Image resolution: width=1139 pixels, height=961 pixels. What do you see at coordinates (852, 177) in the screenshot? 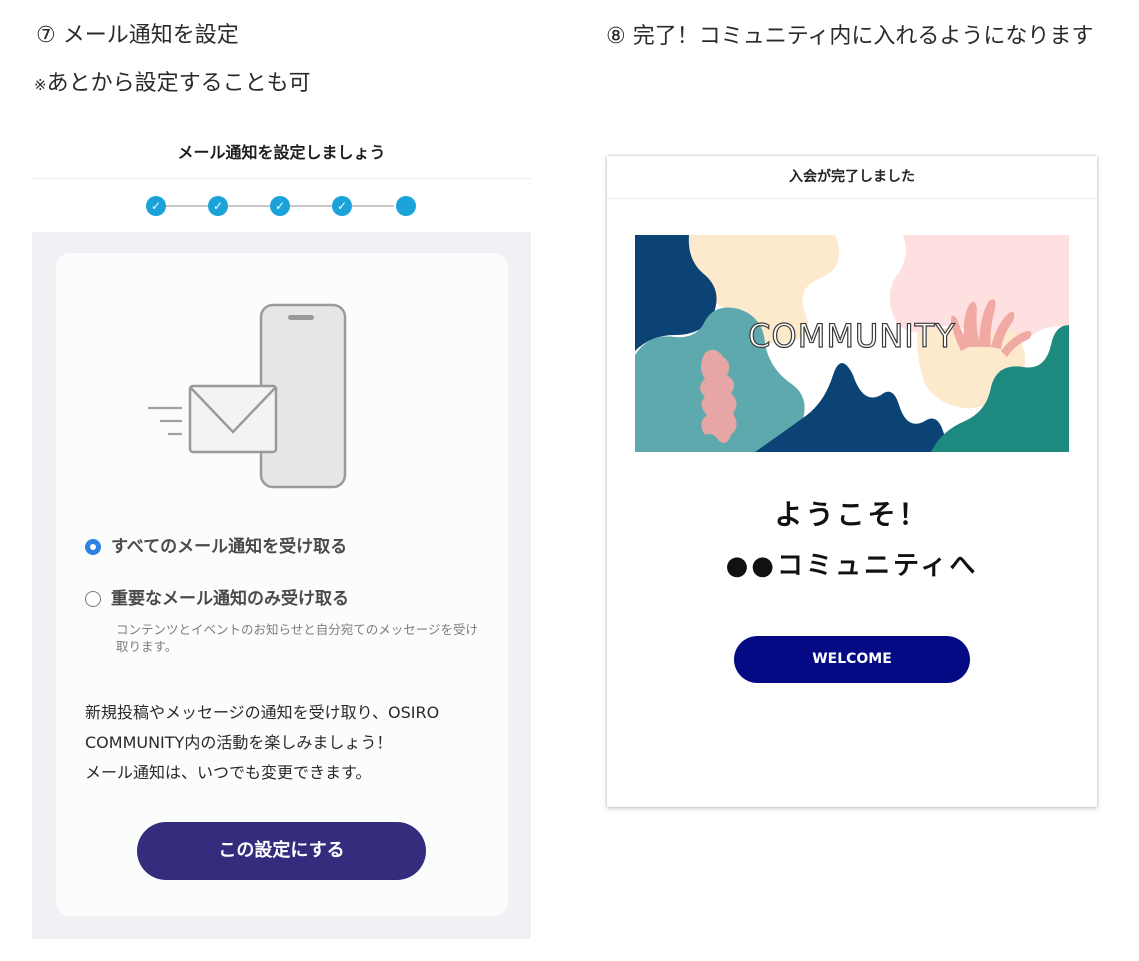
I see `completion-header: 入会が完了しました` at bounding box center [852, 177].